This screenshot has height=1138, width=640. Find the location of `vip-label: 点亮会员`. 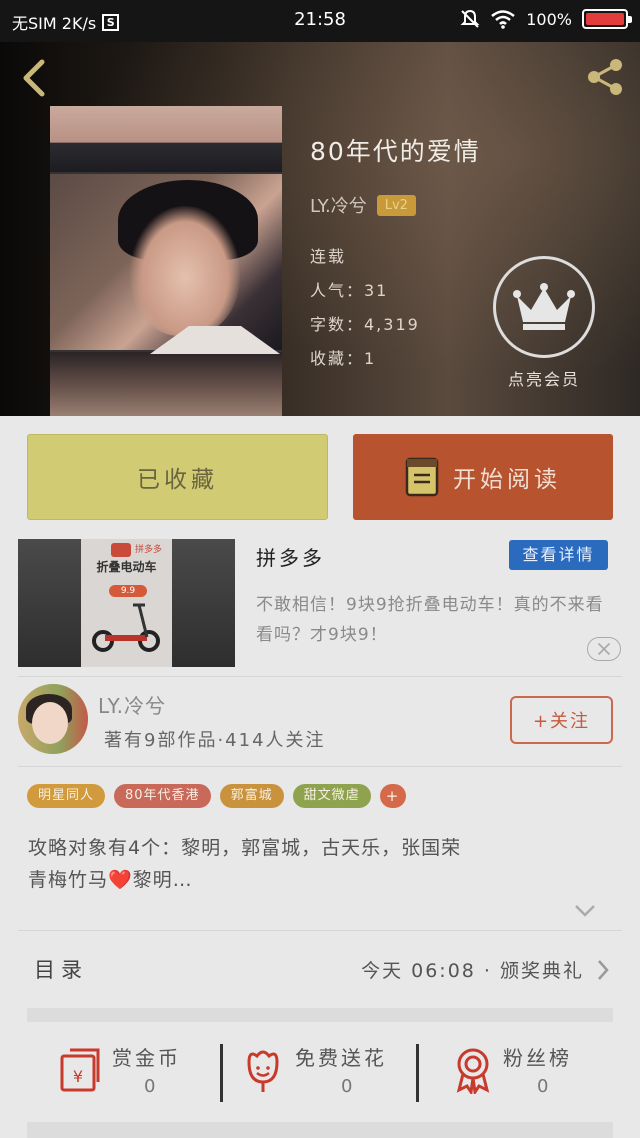

vip-label: 点亮会员 is located at coordinates (543, 379).